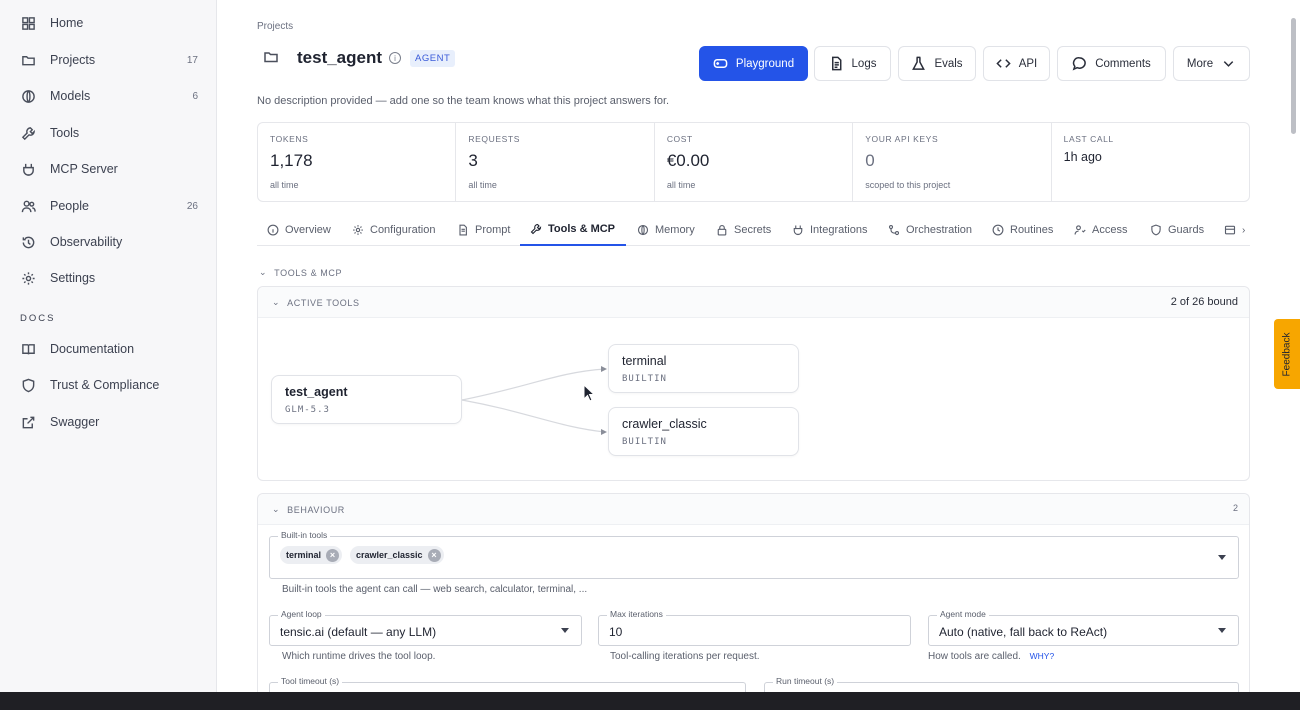 This screenshot has height=710, width=1300. What do you see at coordinates (753, 63) in the screenshot?
I see `playground-button: Playground` at bounding box center [753, 63].